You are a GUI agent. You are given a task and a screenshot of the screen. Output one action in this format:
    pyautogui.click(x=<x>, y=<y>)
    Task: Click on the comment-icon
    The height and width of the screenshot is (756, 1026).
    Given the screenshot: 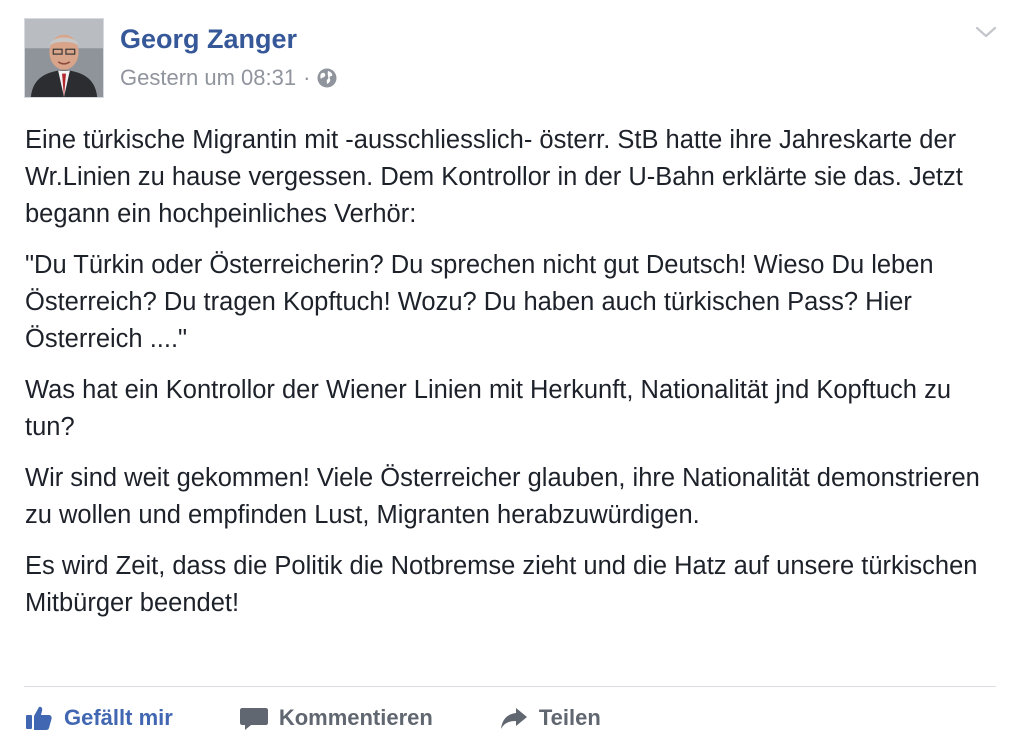 What is the action you would take?
    pyautogui.click(x=254, y=718)
    